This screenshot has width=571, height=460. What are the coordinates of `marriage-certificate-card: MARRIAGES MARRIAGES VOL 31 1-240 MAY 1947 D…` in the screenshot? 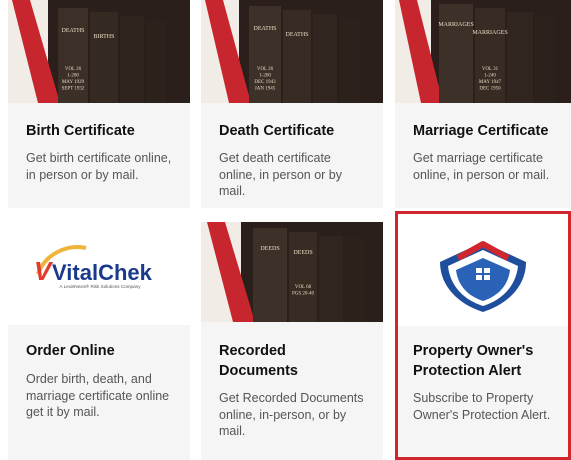 It's located at (483, 104).